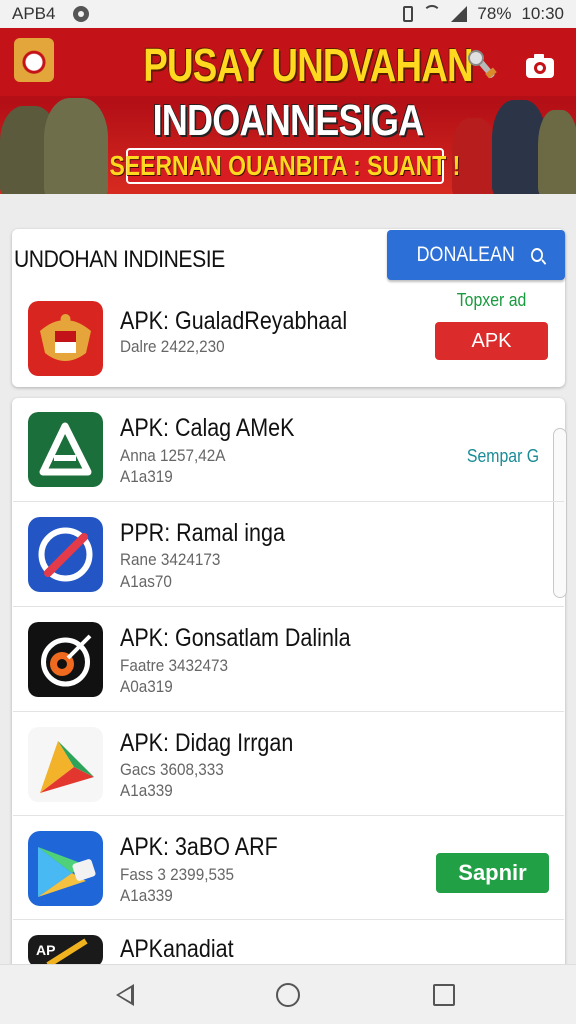 The height and width of the screenshot is (1024, 576). What do you see at coordinates (494, 13) in the screenshot?
I see `battery-level: 78%` at bounding box center [494, 13].